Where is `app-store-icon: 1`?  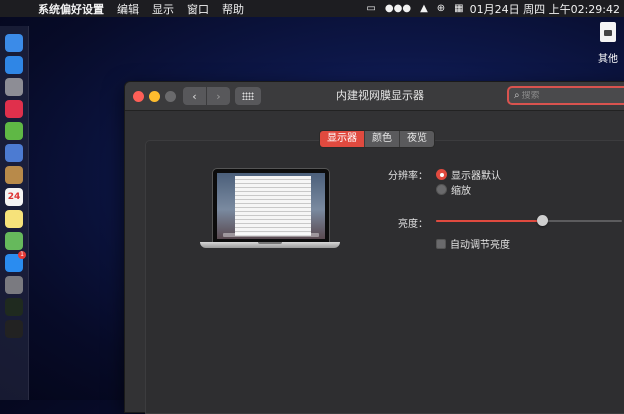 app-store-icon: 1 is located at coordinates (15, 261).